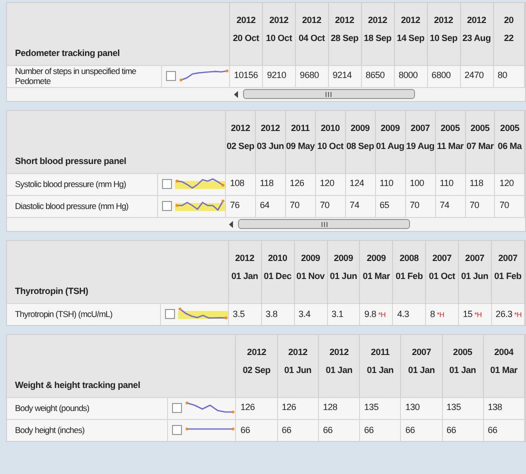  What do you see at coordinates (443, 38) in the screenshot?
I see `column-date: 10 Sep` at bounding box center [443, 38].